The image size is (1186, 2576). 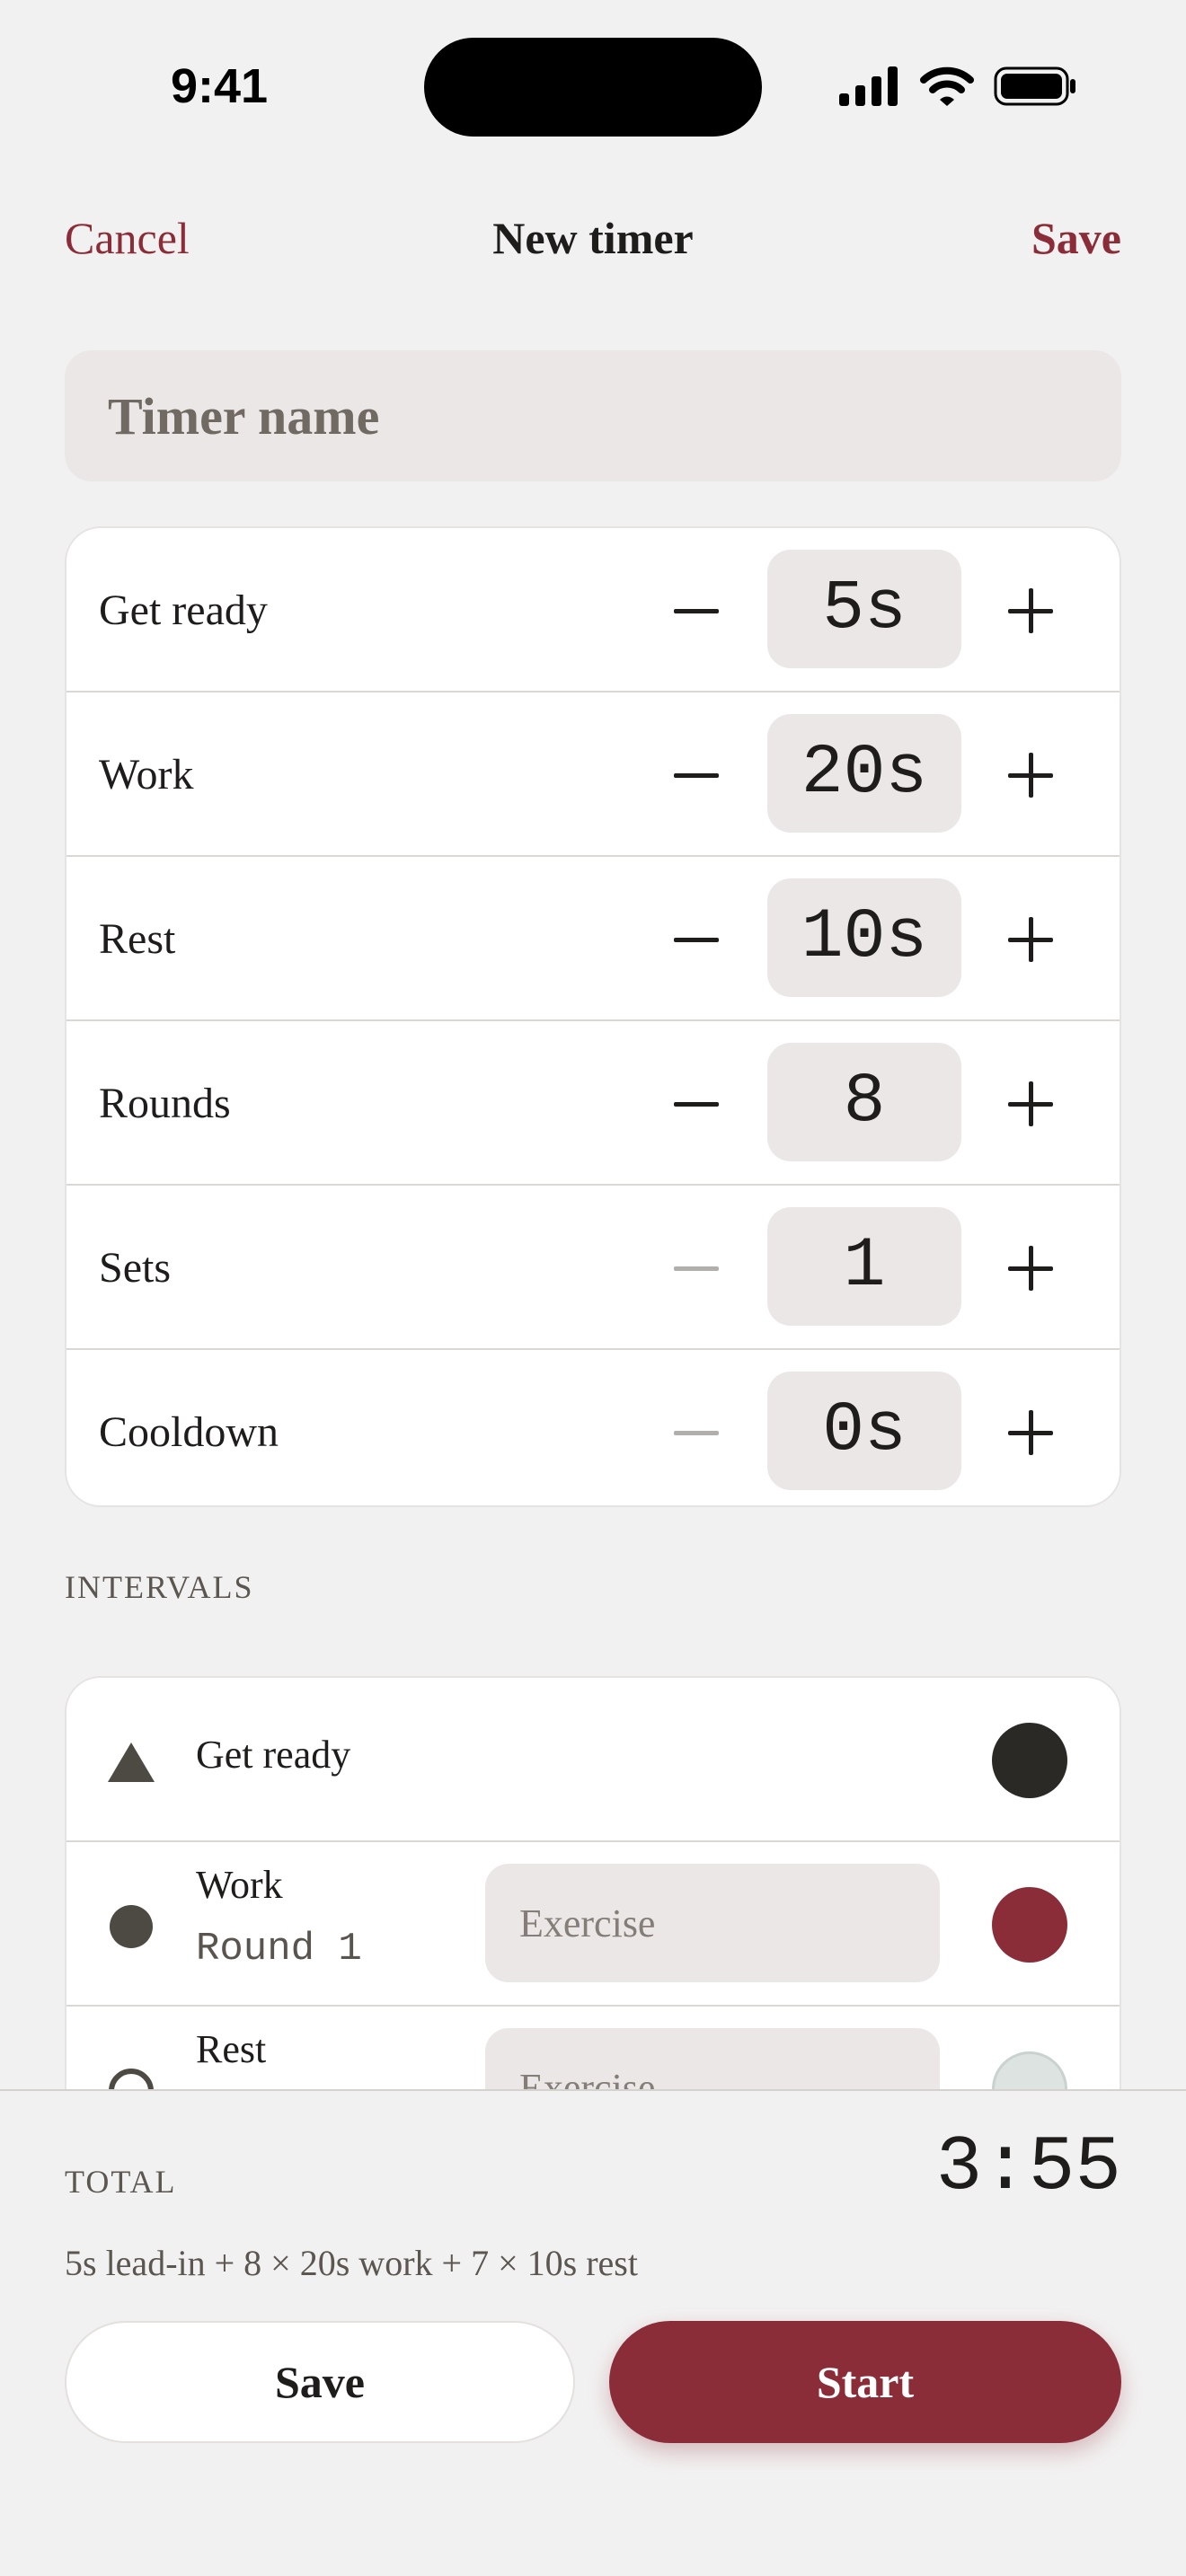 What do you see at coordinates (127, 238) in the screenshot?
I see `cancel-button: Cancel` at bounding box center [127, 238].